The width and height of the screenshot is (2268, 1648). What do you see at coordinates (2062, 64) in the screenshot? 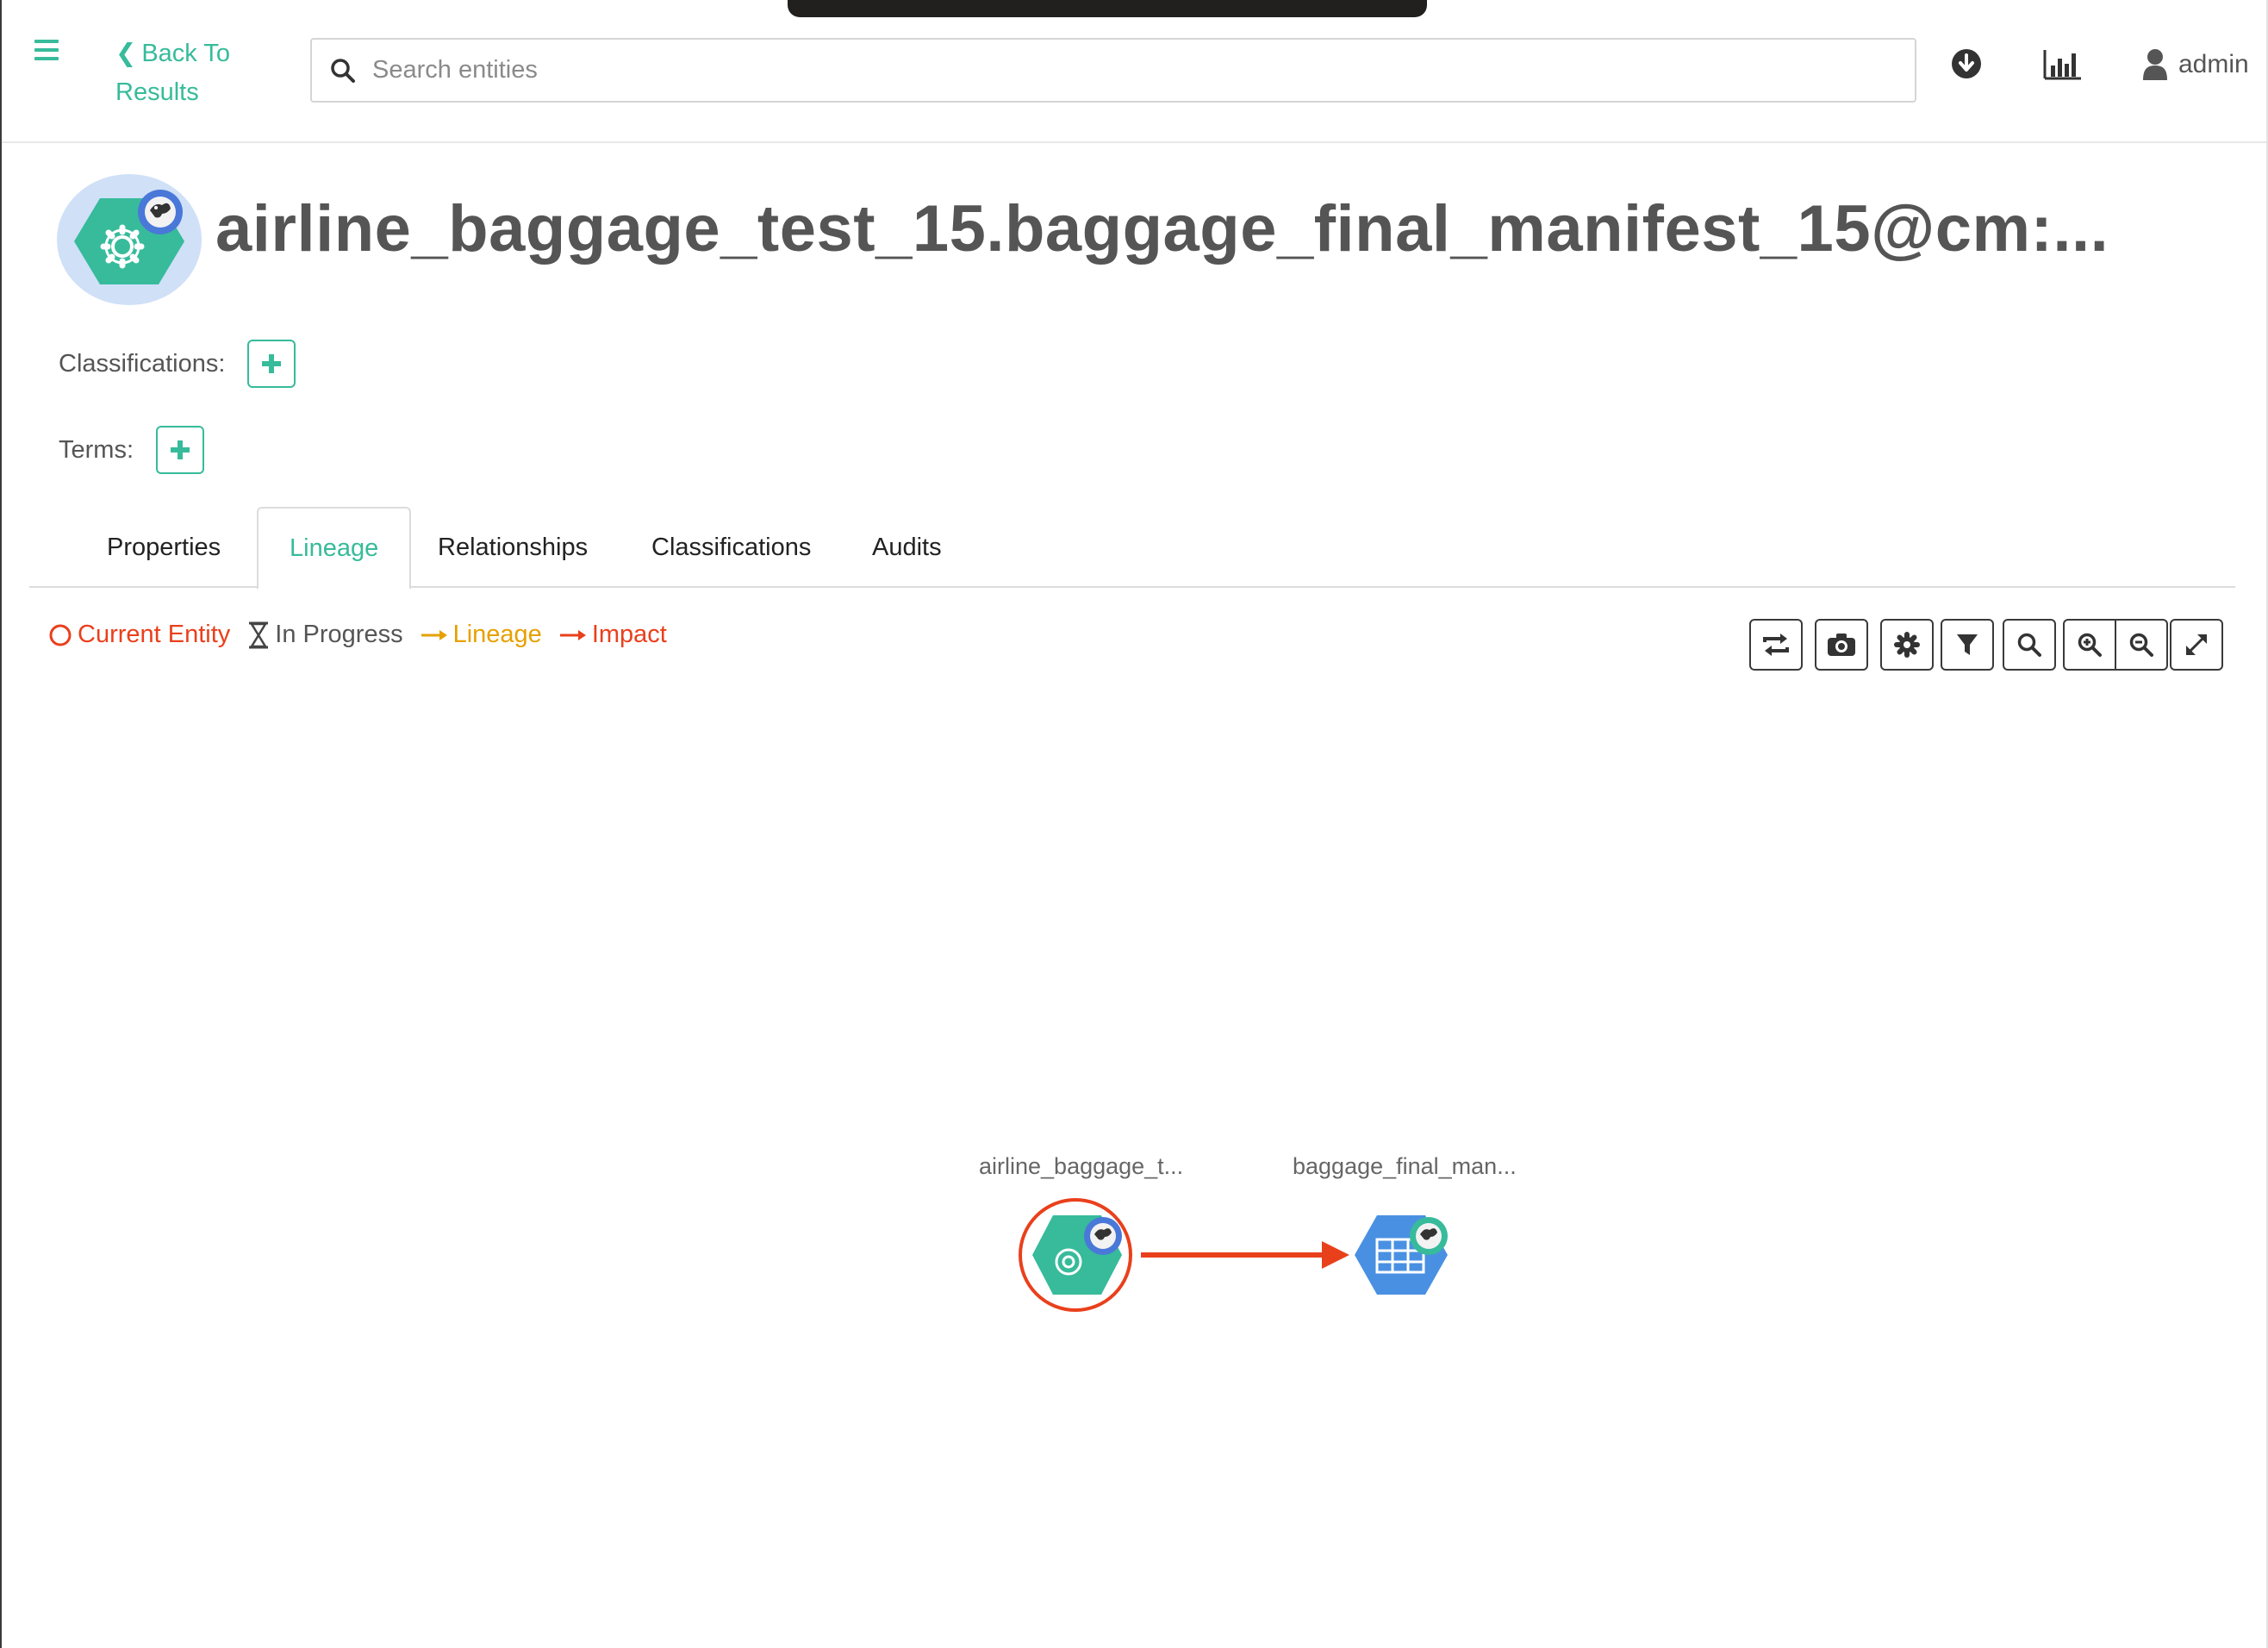
I see `bar-chart-icon` at bounding box center [2062, 64].